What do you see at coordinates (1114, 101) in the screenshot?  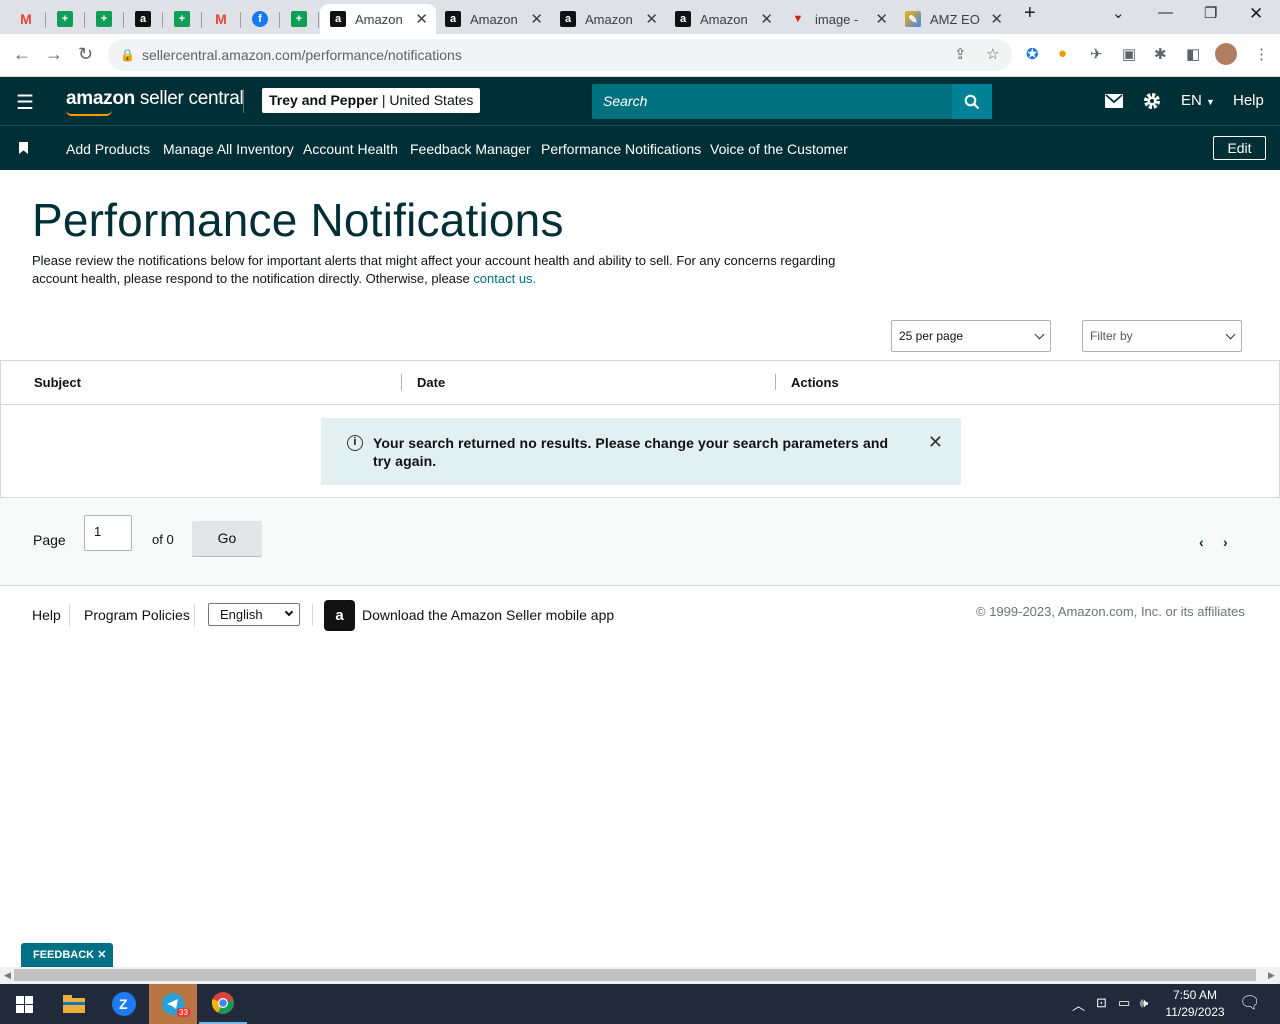 I see `mail-icon` at bounding box center [1114, 101].